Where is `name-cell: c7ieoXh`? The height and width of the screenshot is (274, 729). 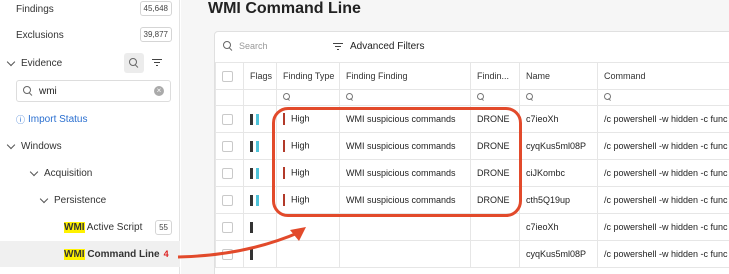
name-cell: c7ieoXh is located at coordinates (558, 119).